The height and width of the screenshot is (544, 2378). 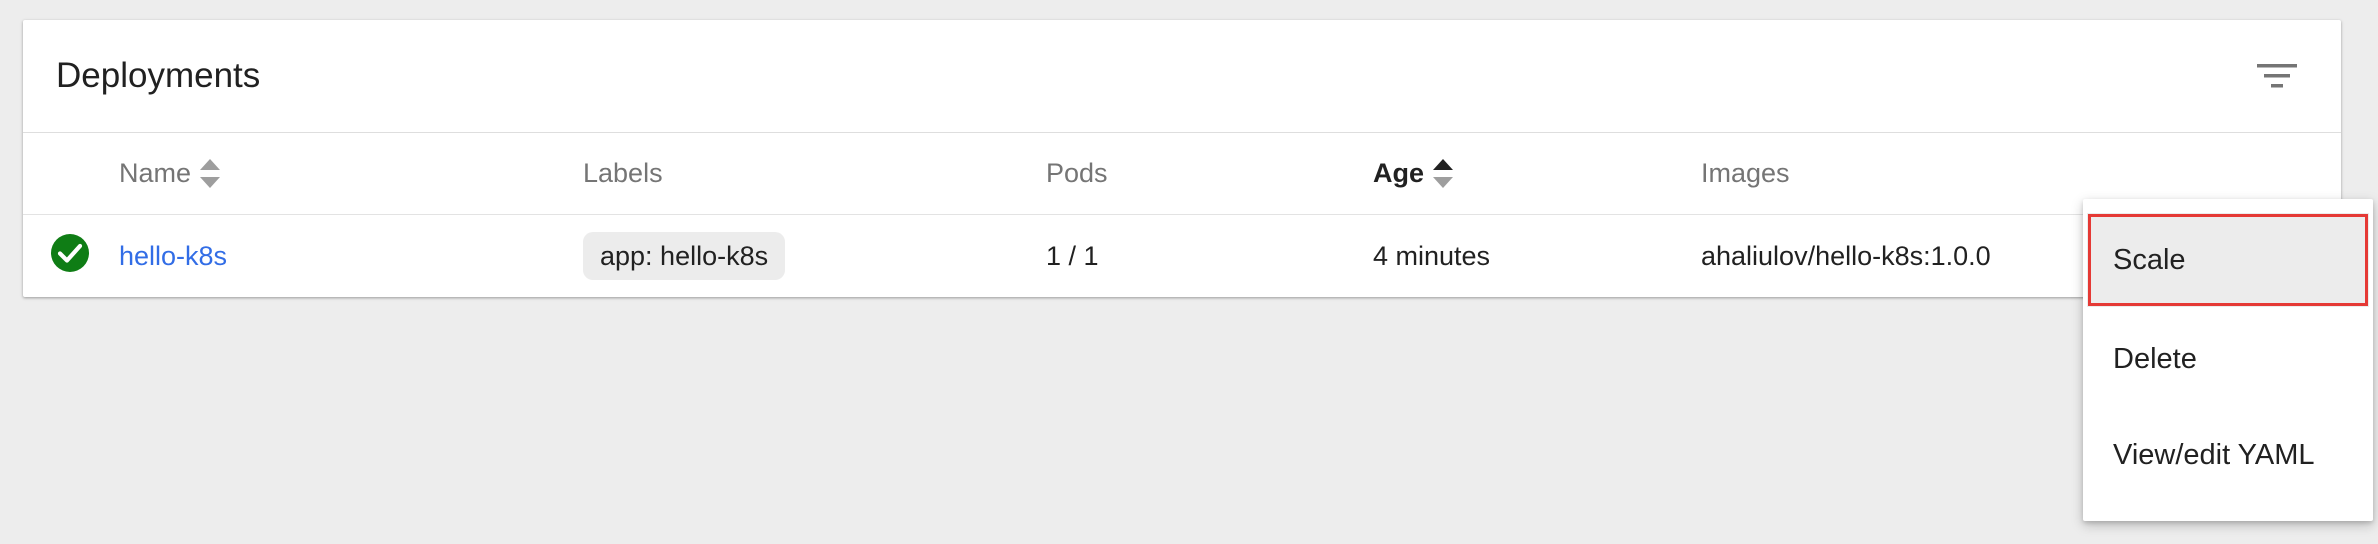 I want to click on column-header-images: Images, so click(x=1745, y=173).